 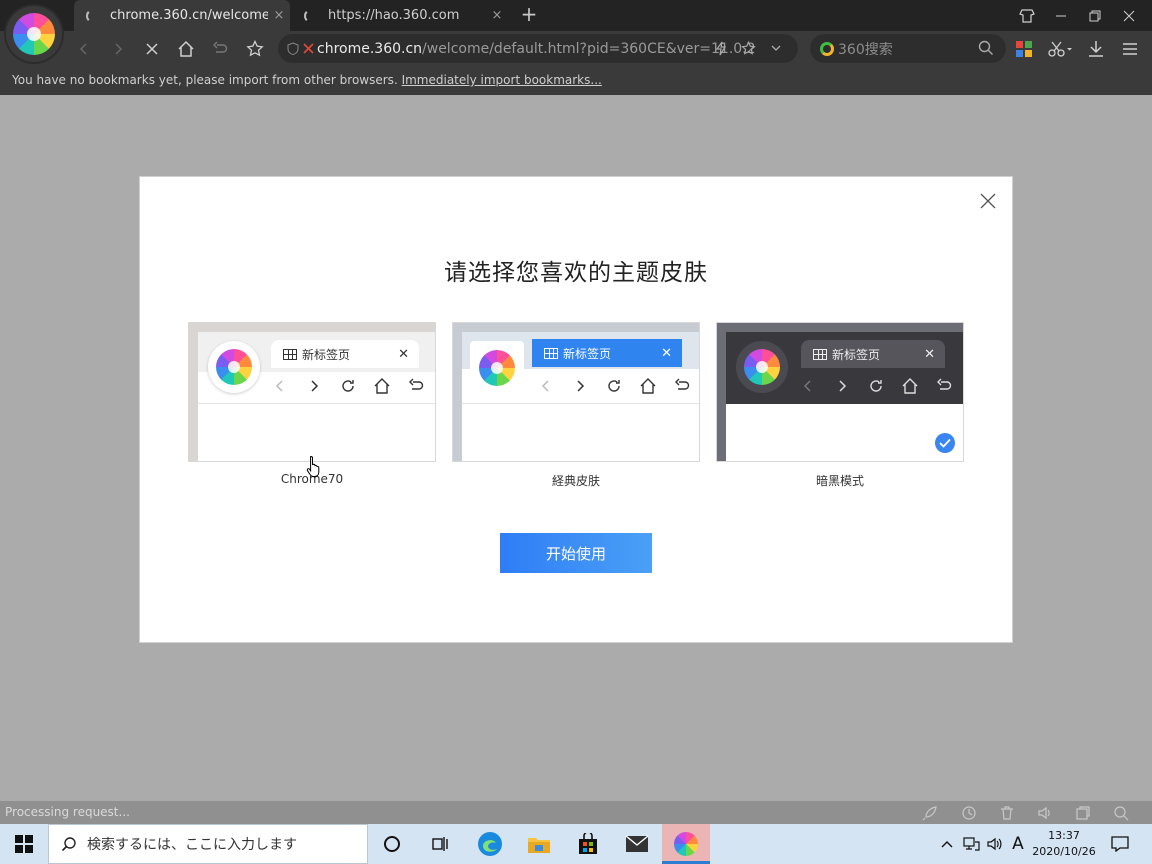 What do you see at coordinates (294, 49) in the screenshot?
I see `shield-icon` at bounding box center [294, 49].